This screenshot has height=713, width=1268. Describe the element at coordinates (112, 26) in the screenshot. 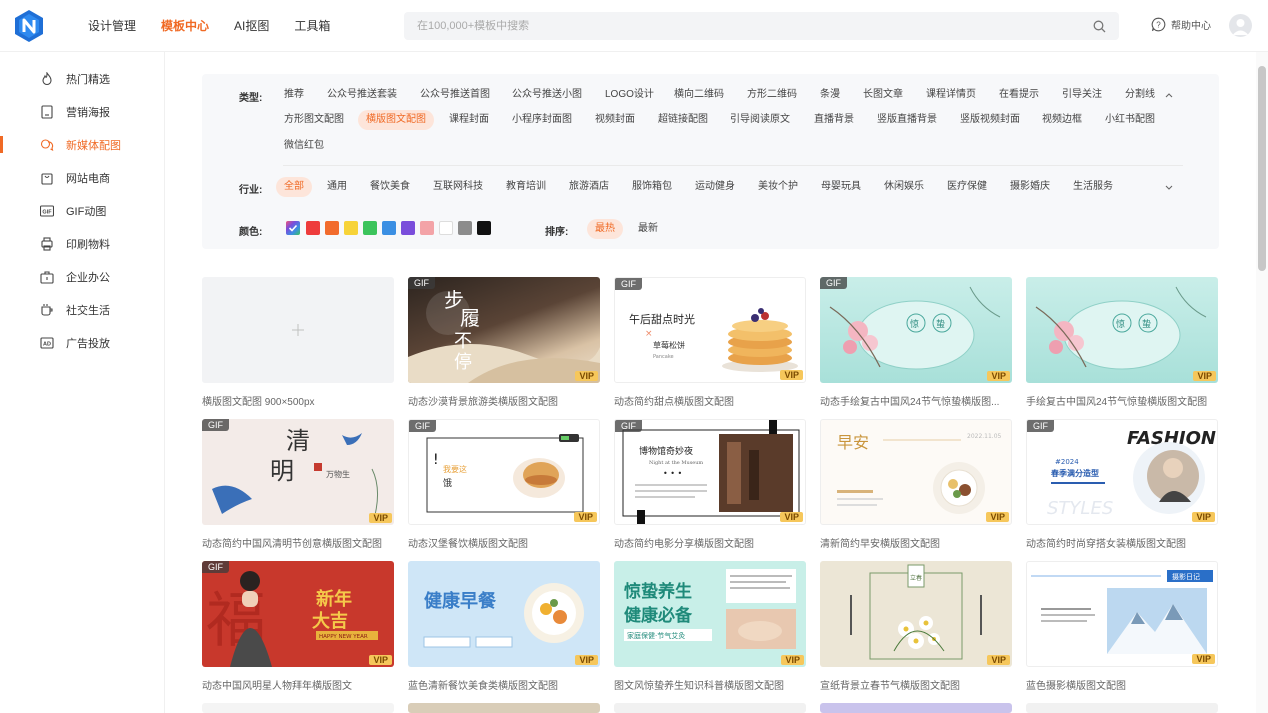

I see `nav-design-manage: 设计管理` at that location.